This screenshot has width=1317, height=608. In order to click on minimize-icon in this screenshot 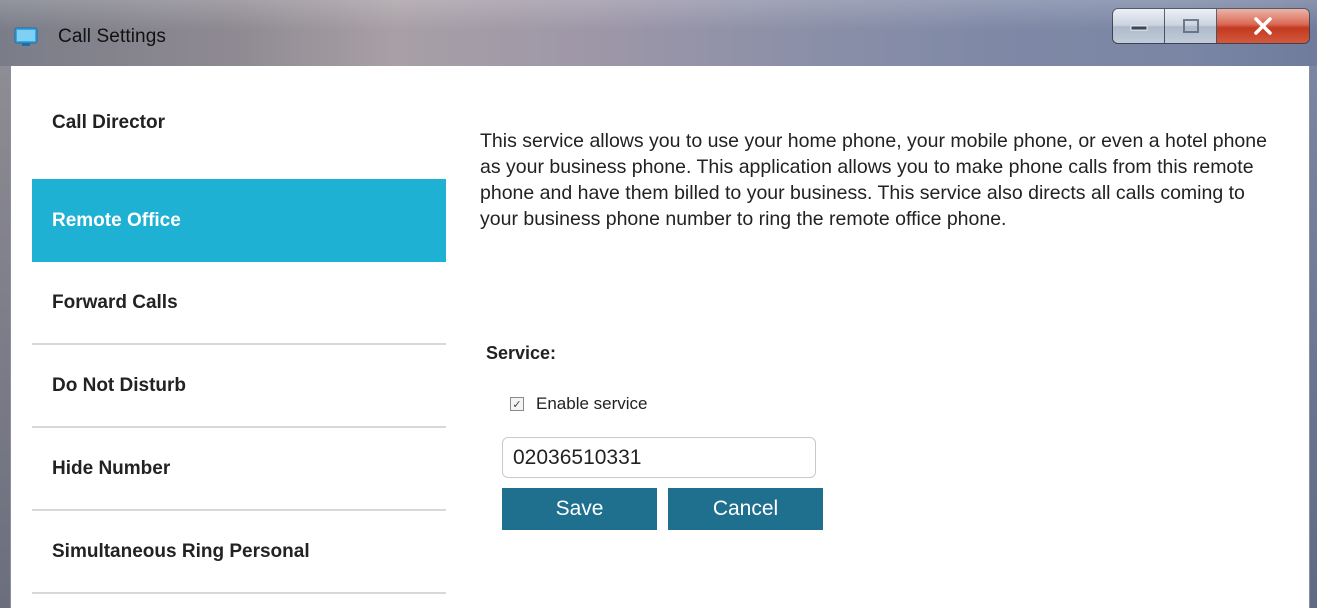, I will do `click(1138, 28)`.